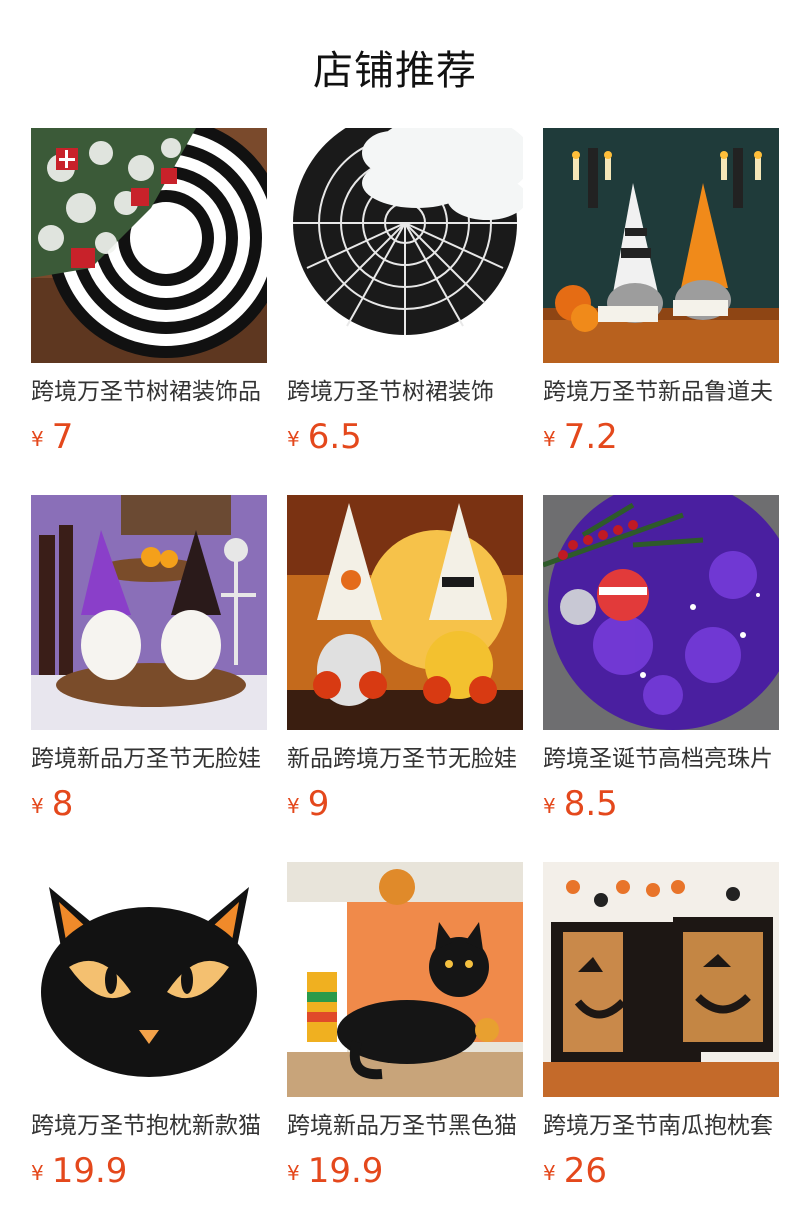 Image resolution: width=790 pixels, height=1230 pixels. I want to click on product-price: ¥26, so click(661, 1171).